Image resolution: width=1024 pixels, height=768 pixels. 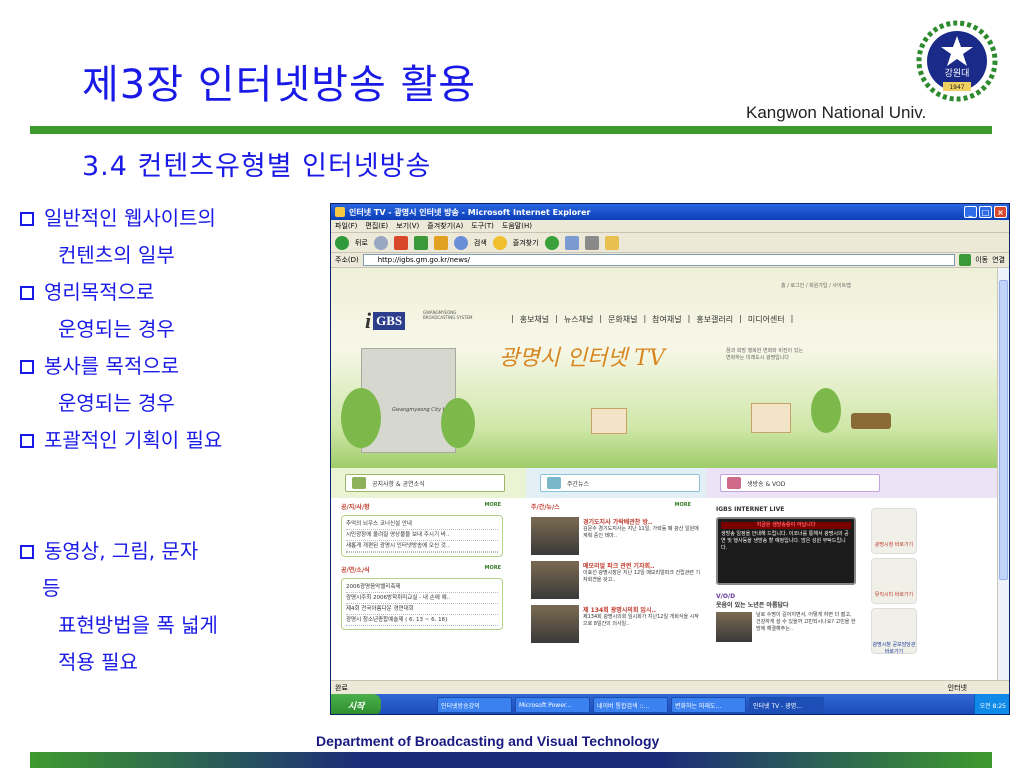 What do you see at coordinates (666, 319) in the screenshot?
I see `nav-item: 참여채널` at bounding box center [666, 319].